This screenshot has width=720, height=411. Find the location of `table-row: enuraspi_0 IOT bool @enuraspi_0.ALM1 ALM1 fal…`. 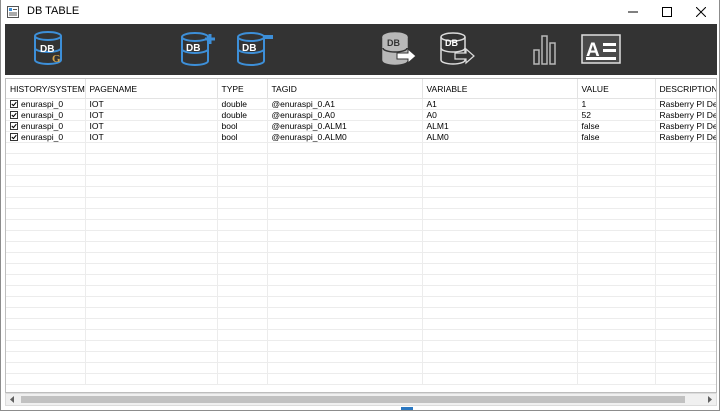

table-row: enuraspi_0 IOT bool @enuraspi_0.ALM1 ALM1 fal… is located at coordinates (361, 126).